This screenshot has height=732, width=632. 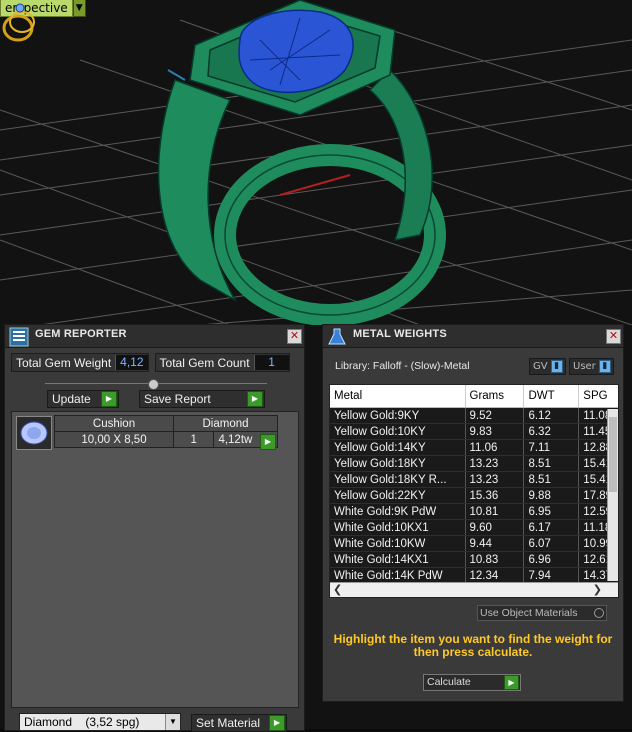 What do you see at coordinates (398, 447) in the screenshot?
I see `metal-name: Yellow Gold:14KY` at bounding box center [398, 447].